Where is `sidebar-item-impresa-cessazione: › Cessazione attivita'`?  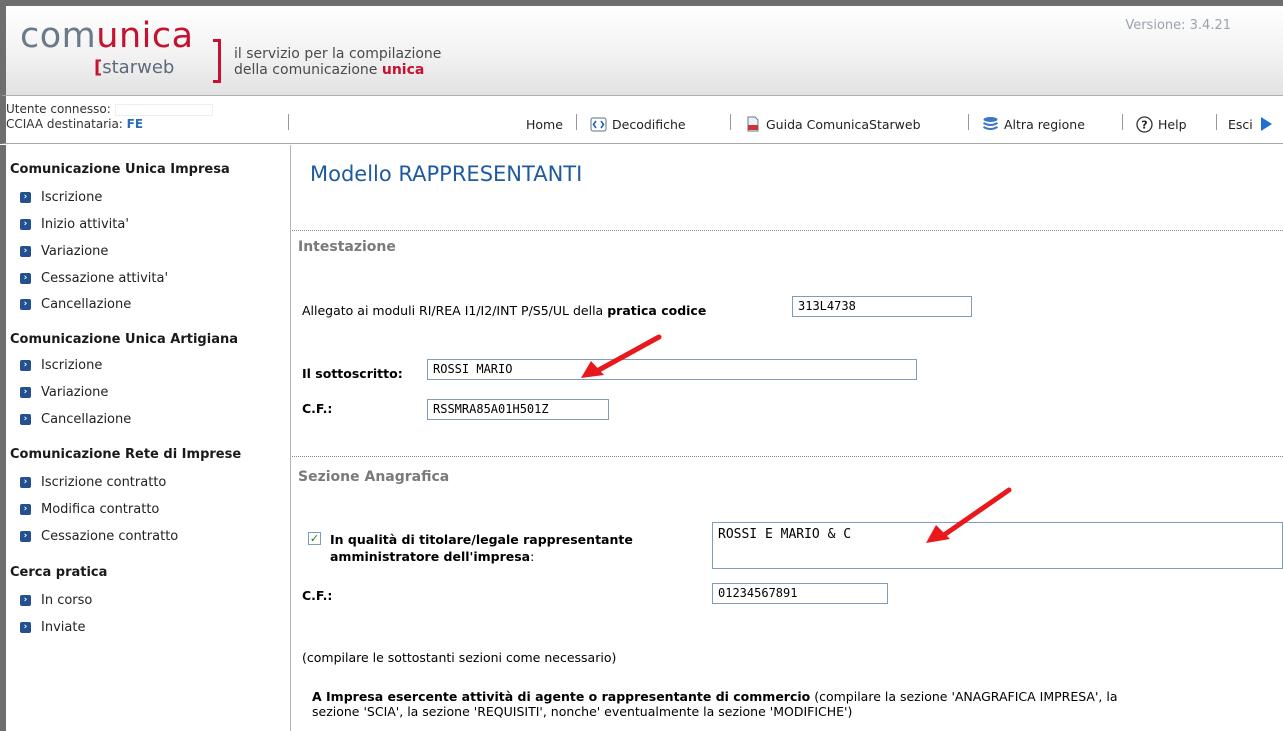 sidebar-item-impresa-cessazione: › Cessazione attivita' is located at coordinates (94, 278).